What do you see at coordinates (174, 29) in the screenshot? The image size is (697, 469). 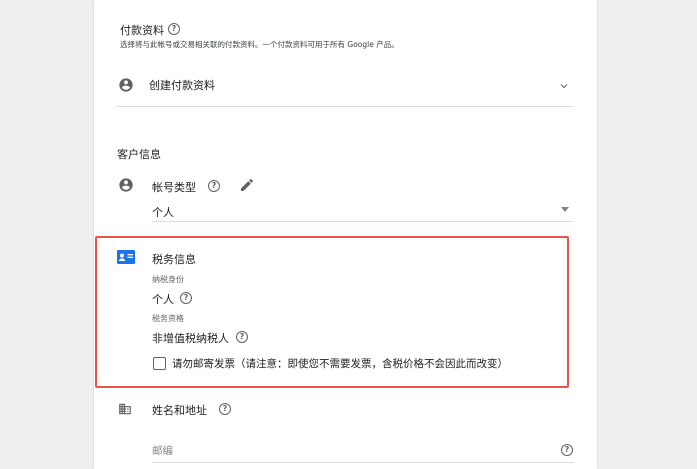 I see `payment-profile-help-icon: ?` at bounding box center [174, 29].